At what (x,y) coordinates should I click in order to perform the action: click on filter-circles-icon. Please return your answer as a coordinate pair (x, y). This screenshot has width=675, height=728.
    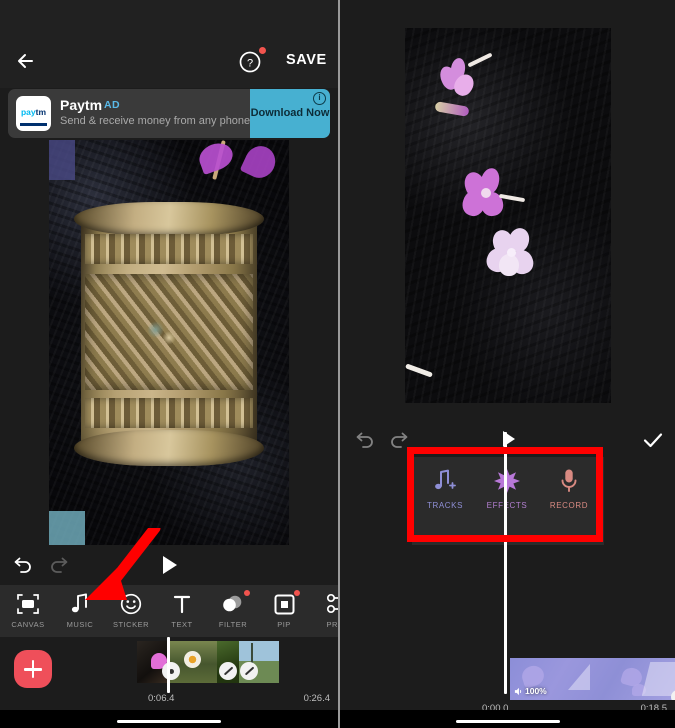
    Looking at the image, I should click on (235, 603).